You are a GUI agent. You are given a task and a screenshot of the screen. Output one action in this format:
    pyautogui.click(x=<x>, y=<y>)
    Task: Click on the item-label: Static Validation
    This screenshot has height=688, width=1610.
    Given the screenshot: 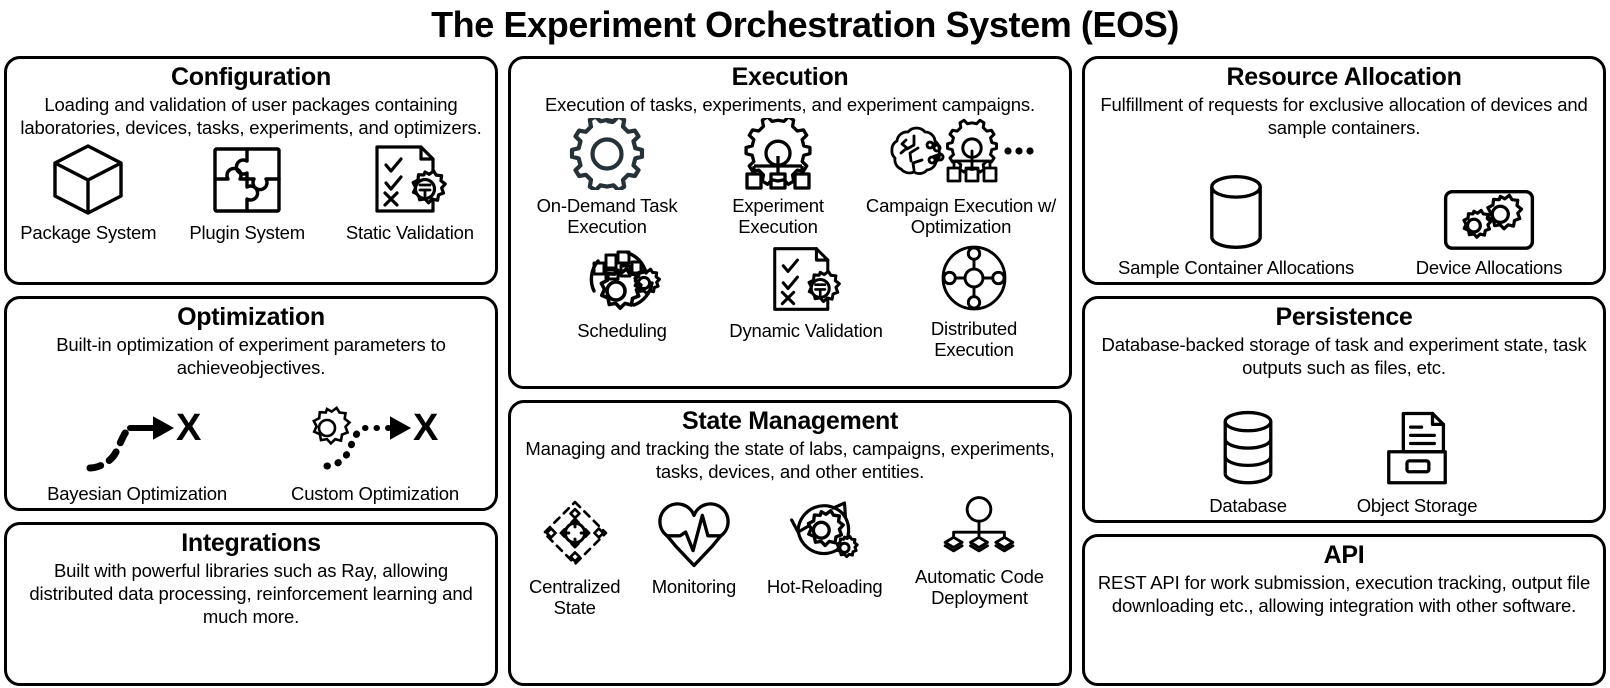 What is the action you would take?
    pyautogui.click(x=409, y=232)
    